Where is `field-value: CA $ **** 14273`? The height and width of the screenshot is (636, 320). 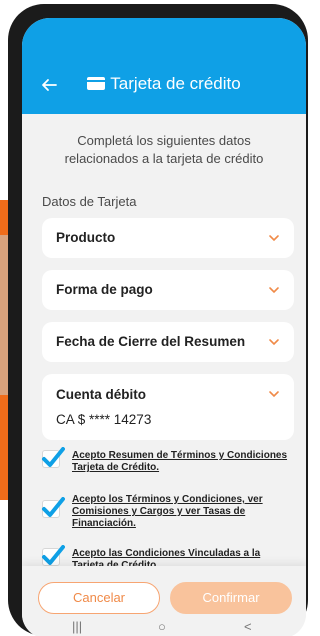 field-value: CA $ **** 14273 is located at coordinates (104, 419).